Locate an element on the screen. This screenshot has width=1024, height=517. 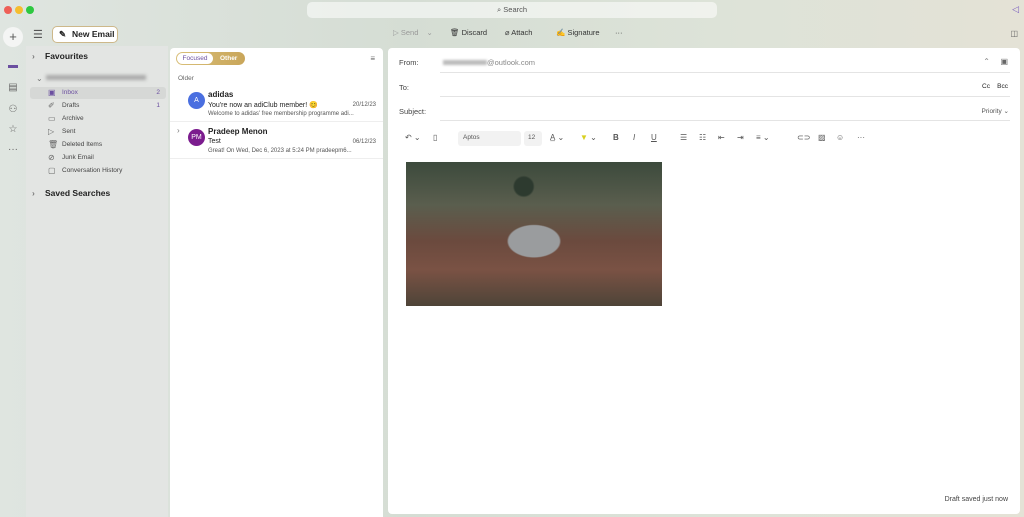
calendar-icon: ▤ is located at coordinates (13, 89).